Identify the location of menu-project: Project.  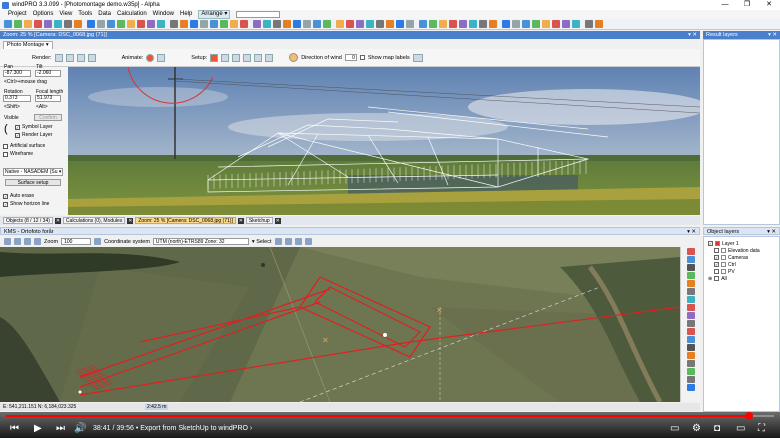
(17, 14).